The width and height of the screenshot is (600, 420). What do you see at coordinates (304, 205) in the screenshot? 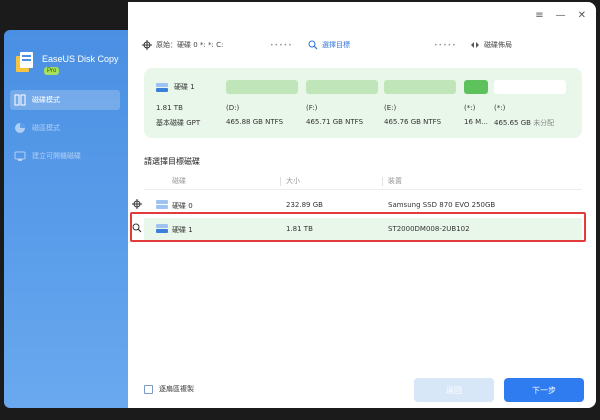
I see `disk-size: 232.89 GB` at bounding box center [304, 205].